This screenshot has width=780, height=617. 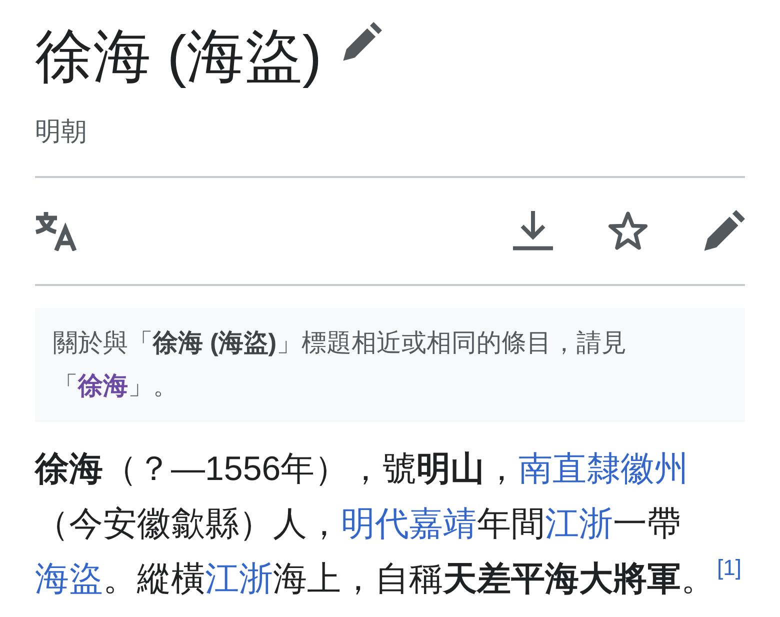 What do you see at coordinates (103, 386) in the screenshot?
I see `hatnote-link: 徐海` at bounding box center [103, 386].